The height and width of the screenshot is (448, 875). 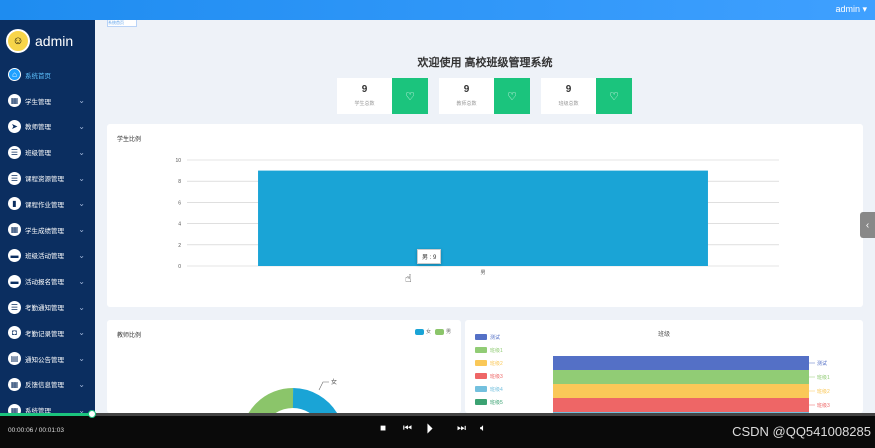 What do you see at coordinates (44, 360) in the screenshot?
I see `sidebar-item-label: 通知公告管理` at bounding box center [44, 360].